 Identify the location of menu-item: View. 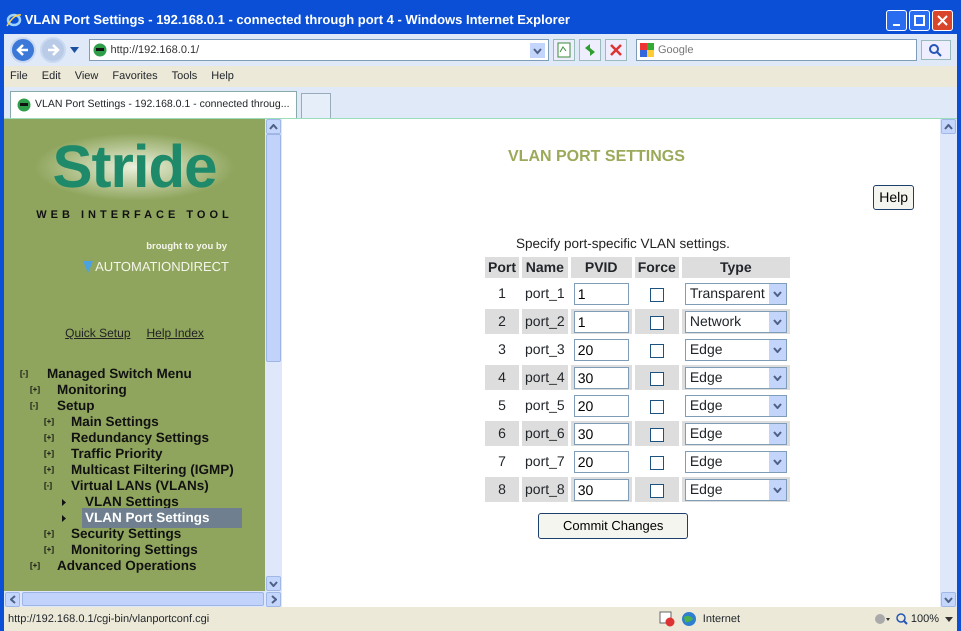
(86, 76).